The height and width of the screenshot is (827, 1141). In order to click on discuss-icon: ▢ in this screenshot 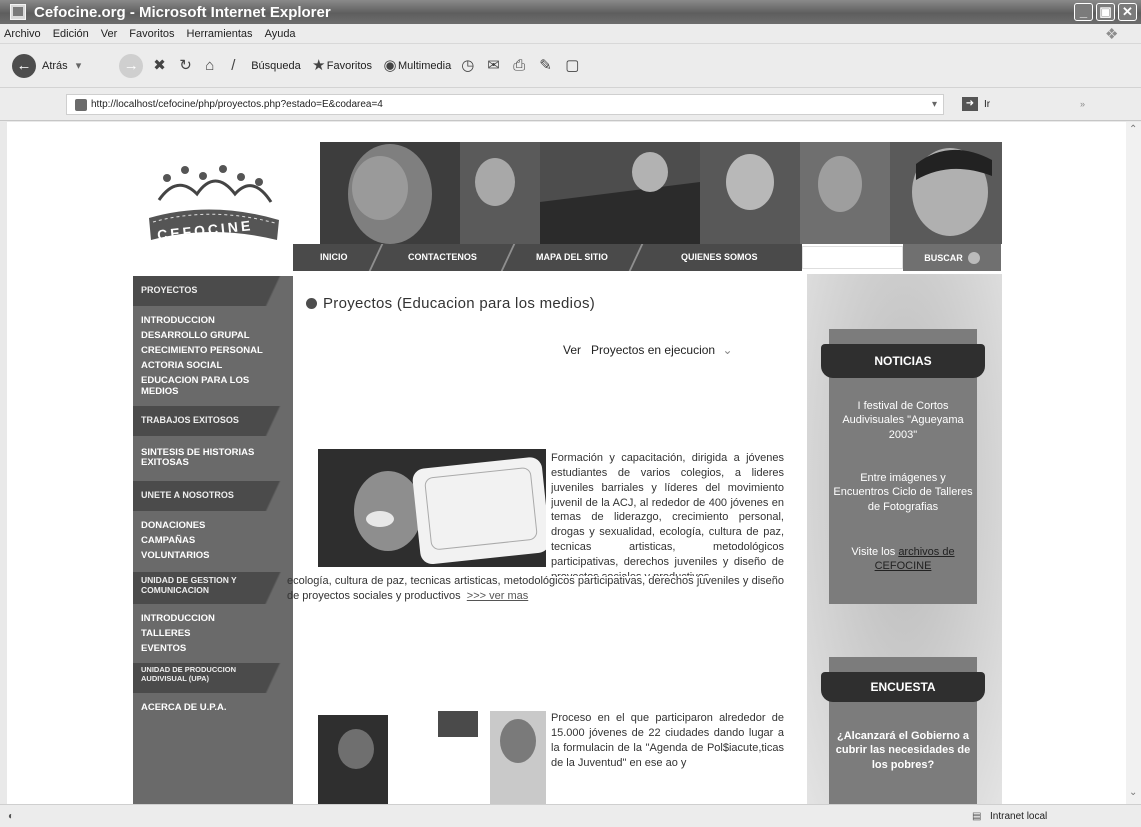, I will do `click(573, 65)`.